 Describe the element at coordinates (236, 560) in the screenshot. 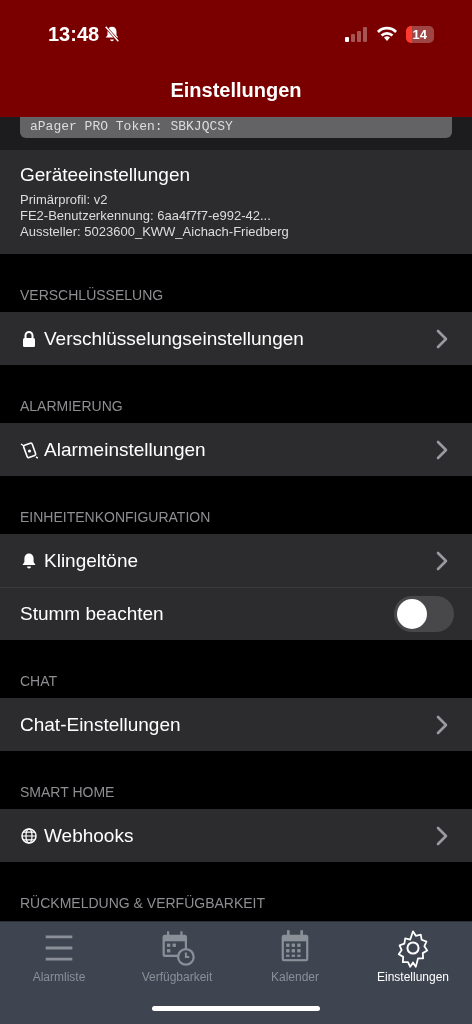

I see `settings-row: Klingeltöne` at that location.